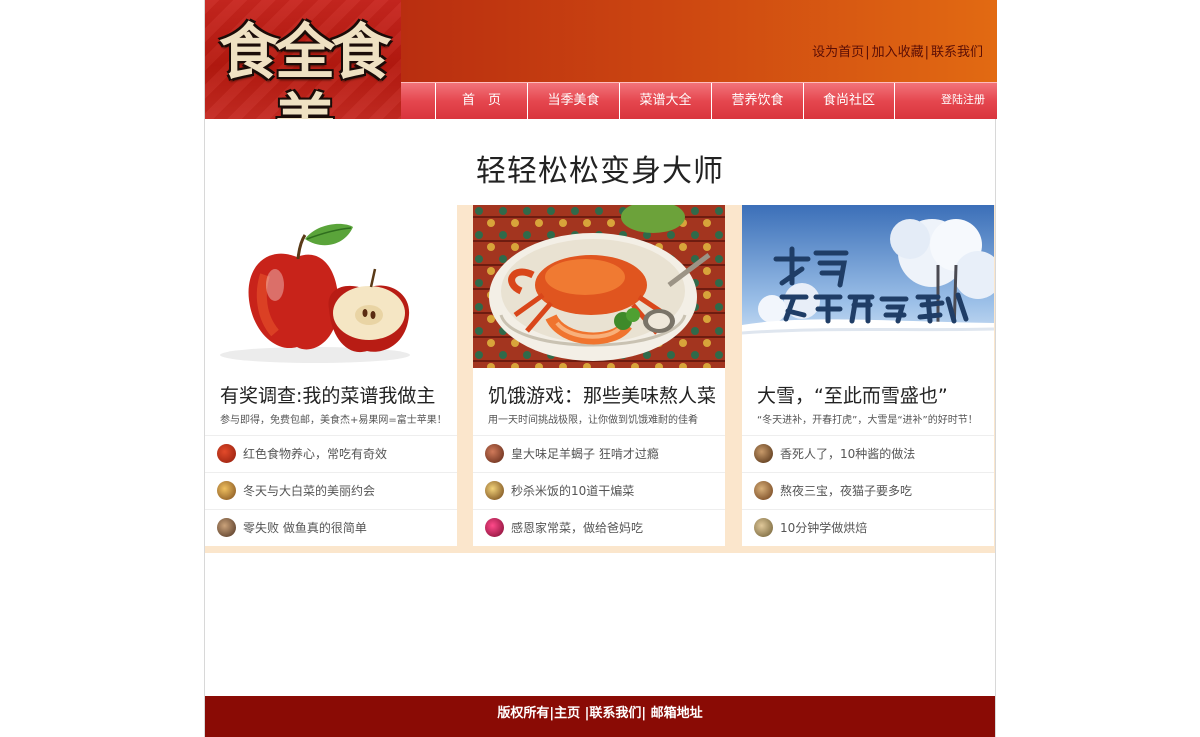 Image resolution: width=1200 pixels, height=737 pixels. What do you see at coordinates (963, 101) in the screenshot?
I see `login-register-link: 登陆注册` at bounding box center [963, 101].